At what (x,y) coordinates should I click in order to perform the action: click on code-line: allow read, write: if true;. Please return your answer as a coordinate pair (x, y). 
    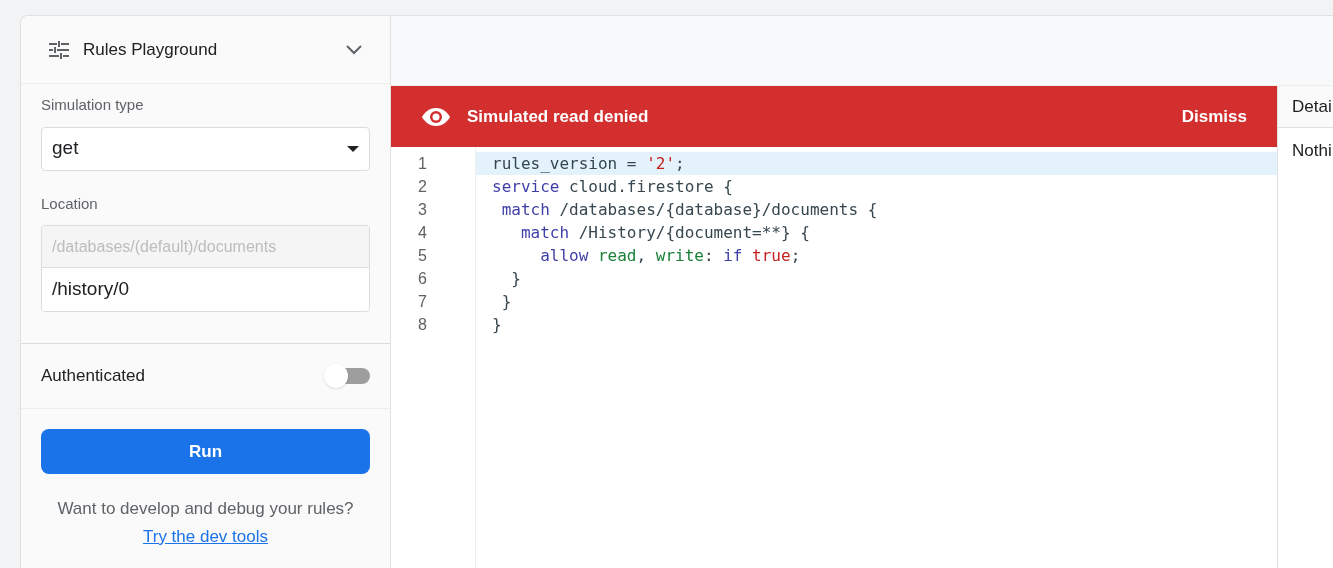
    Looking at the image, I should click on (670, 256).